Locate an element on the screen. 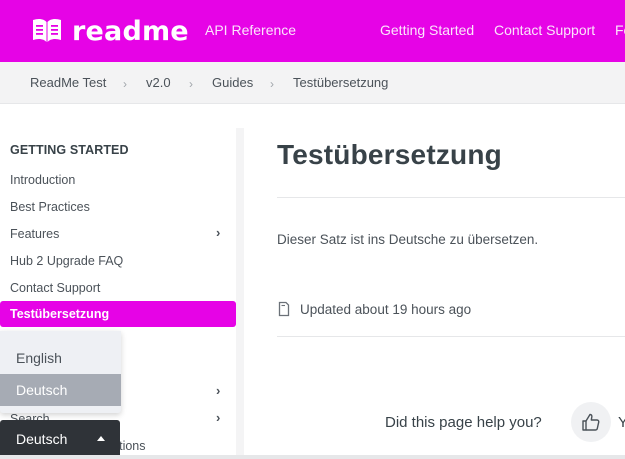 This screenshot has height=459, width=625. breadcrumb-guides: Guides is located at coordinates (232, 82).